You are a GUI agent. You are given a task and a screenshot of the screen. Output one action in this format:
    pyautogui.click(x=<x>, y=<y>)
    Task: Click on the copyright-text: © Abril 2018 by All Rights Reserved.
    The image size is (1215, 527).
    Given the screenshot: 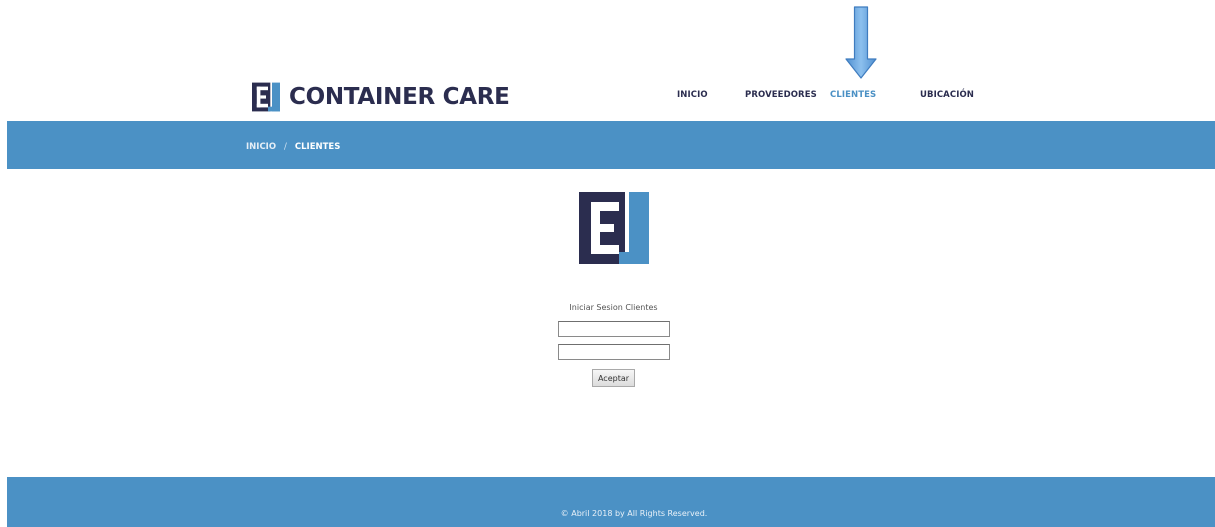 What is the action you would take?
    pyautogui.click(x=634, y=513)
    